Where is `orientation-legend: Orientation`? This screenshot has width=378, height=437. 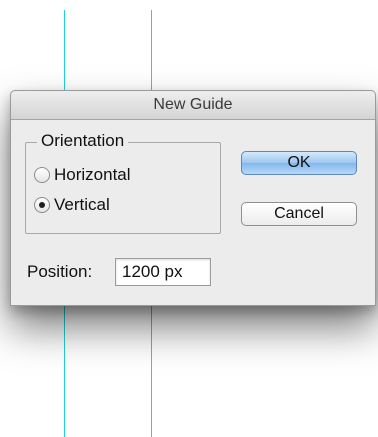 orientation-legend: Orientation is located at coordinates (83, 141).